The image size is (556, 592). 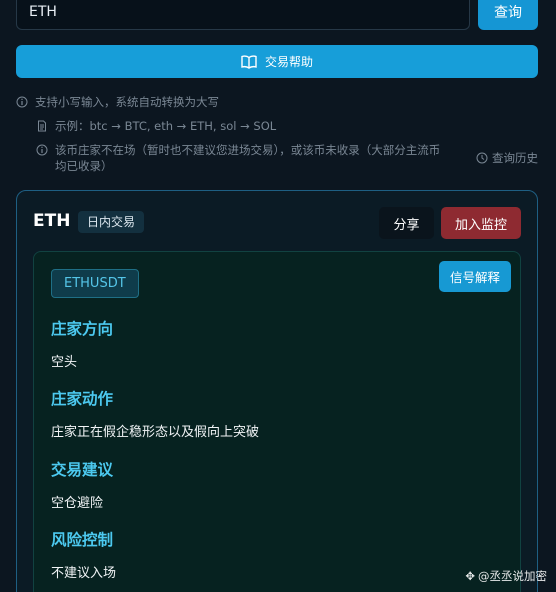 I want to click on section-heading: 庄家动作, so click(x=82, y=399).